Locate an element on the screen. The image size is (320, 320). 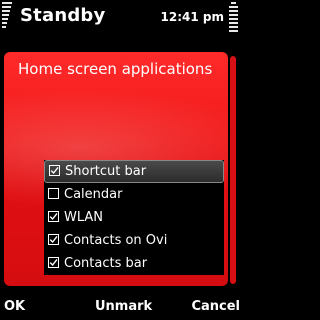
option-shortcut-bar: Shortcut bar is located at coordinates (134, 171).